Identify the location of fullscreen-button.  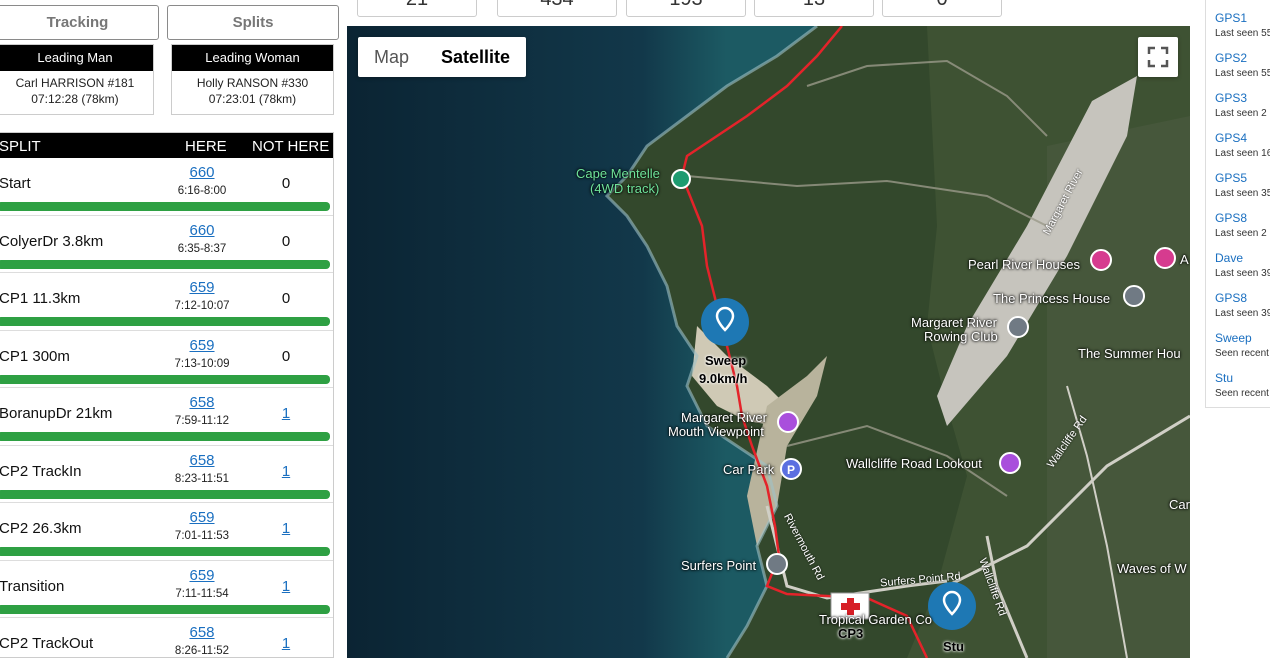
(1158, 57).